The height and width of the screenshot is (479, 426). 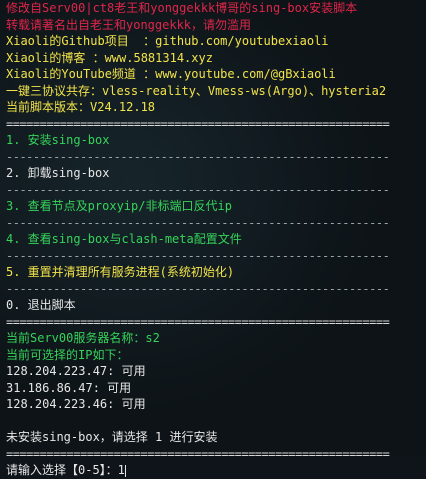 I want to click on header-credit-line: 修改自Serv00|ct8老王和yonggekkk博哥的sing-box安装脚本, so click(x=182, y=8).